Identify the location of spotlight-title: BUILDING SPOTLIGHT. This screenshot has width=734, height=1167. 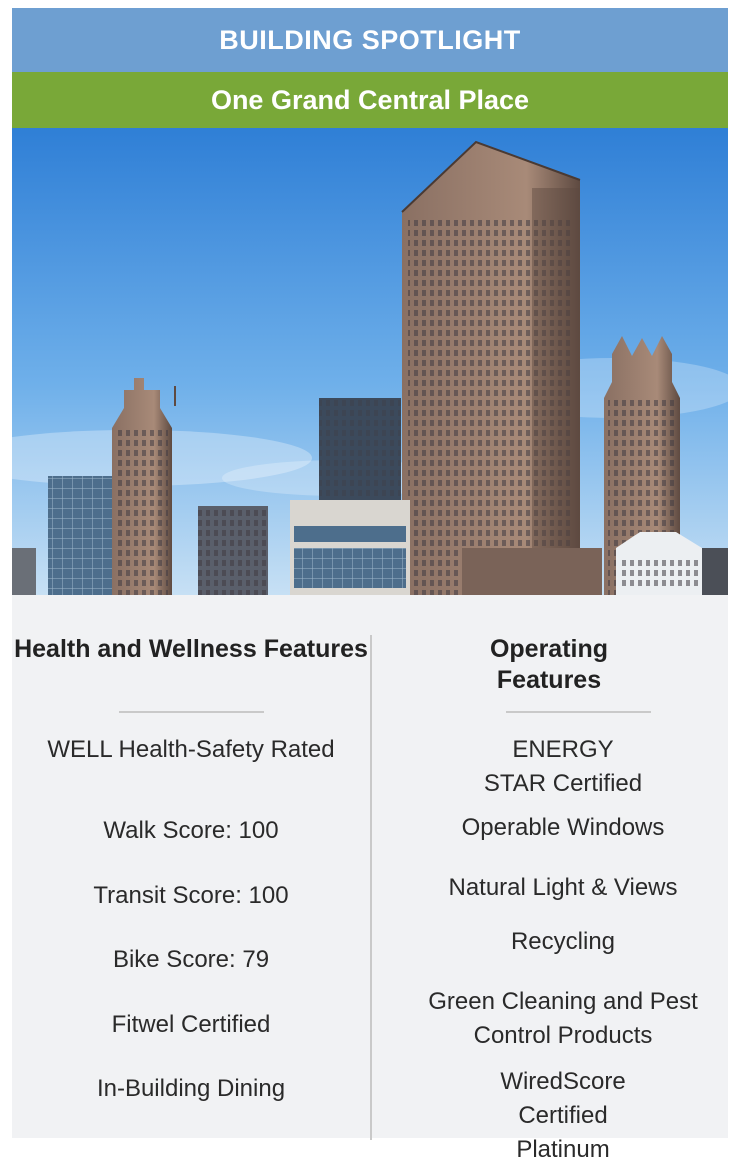
(370, 39).